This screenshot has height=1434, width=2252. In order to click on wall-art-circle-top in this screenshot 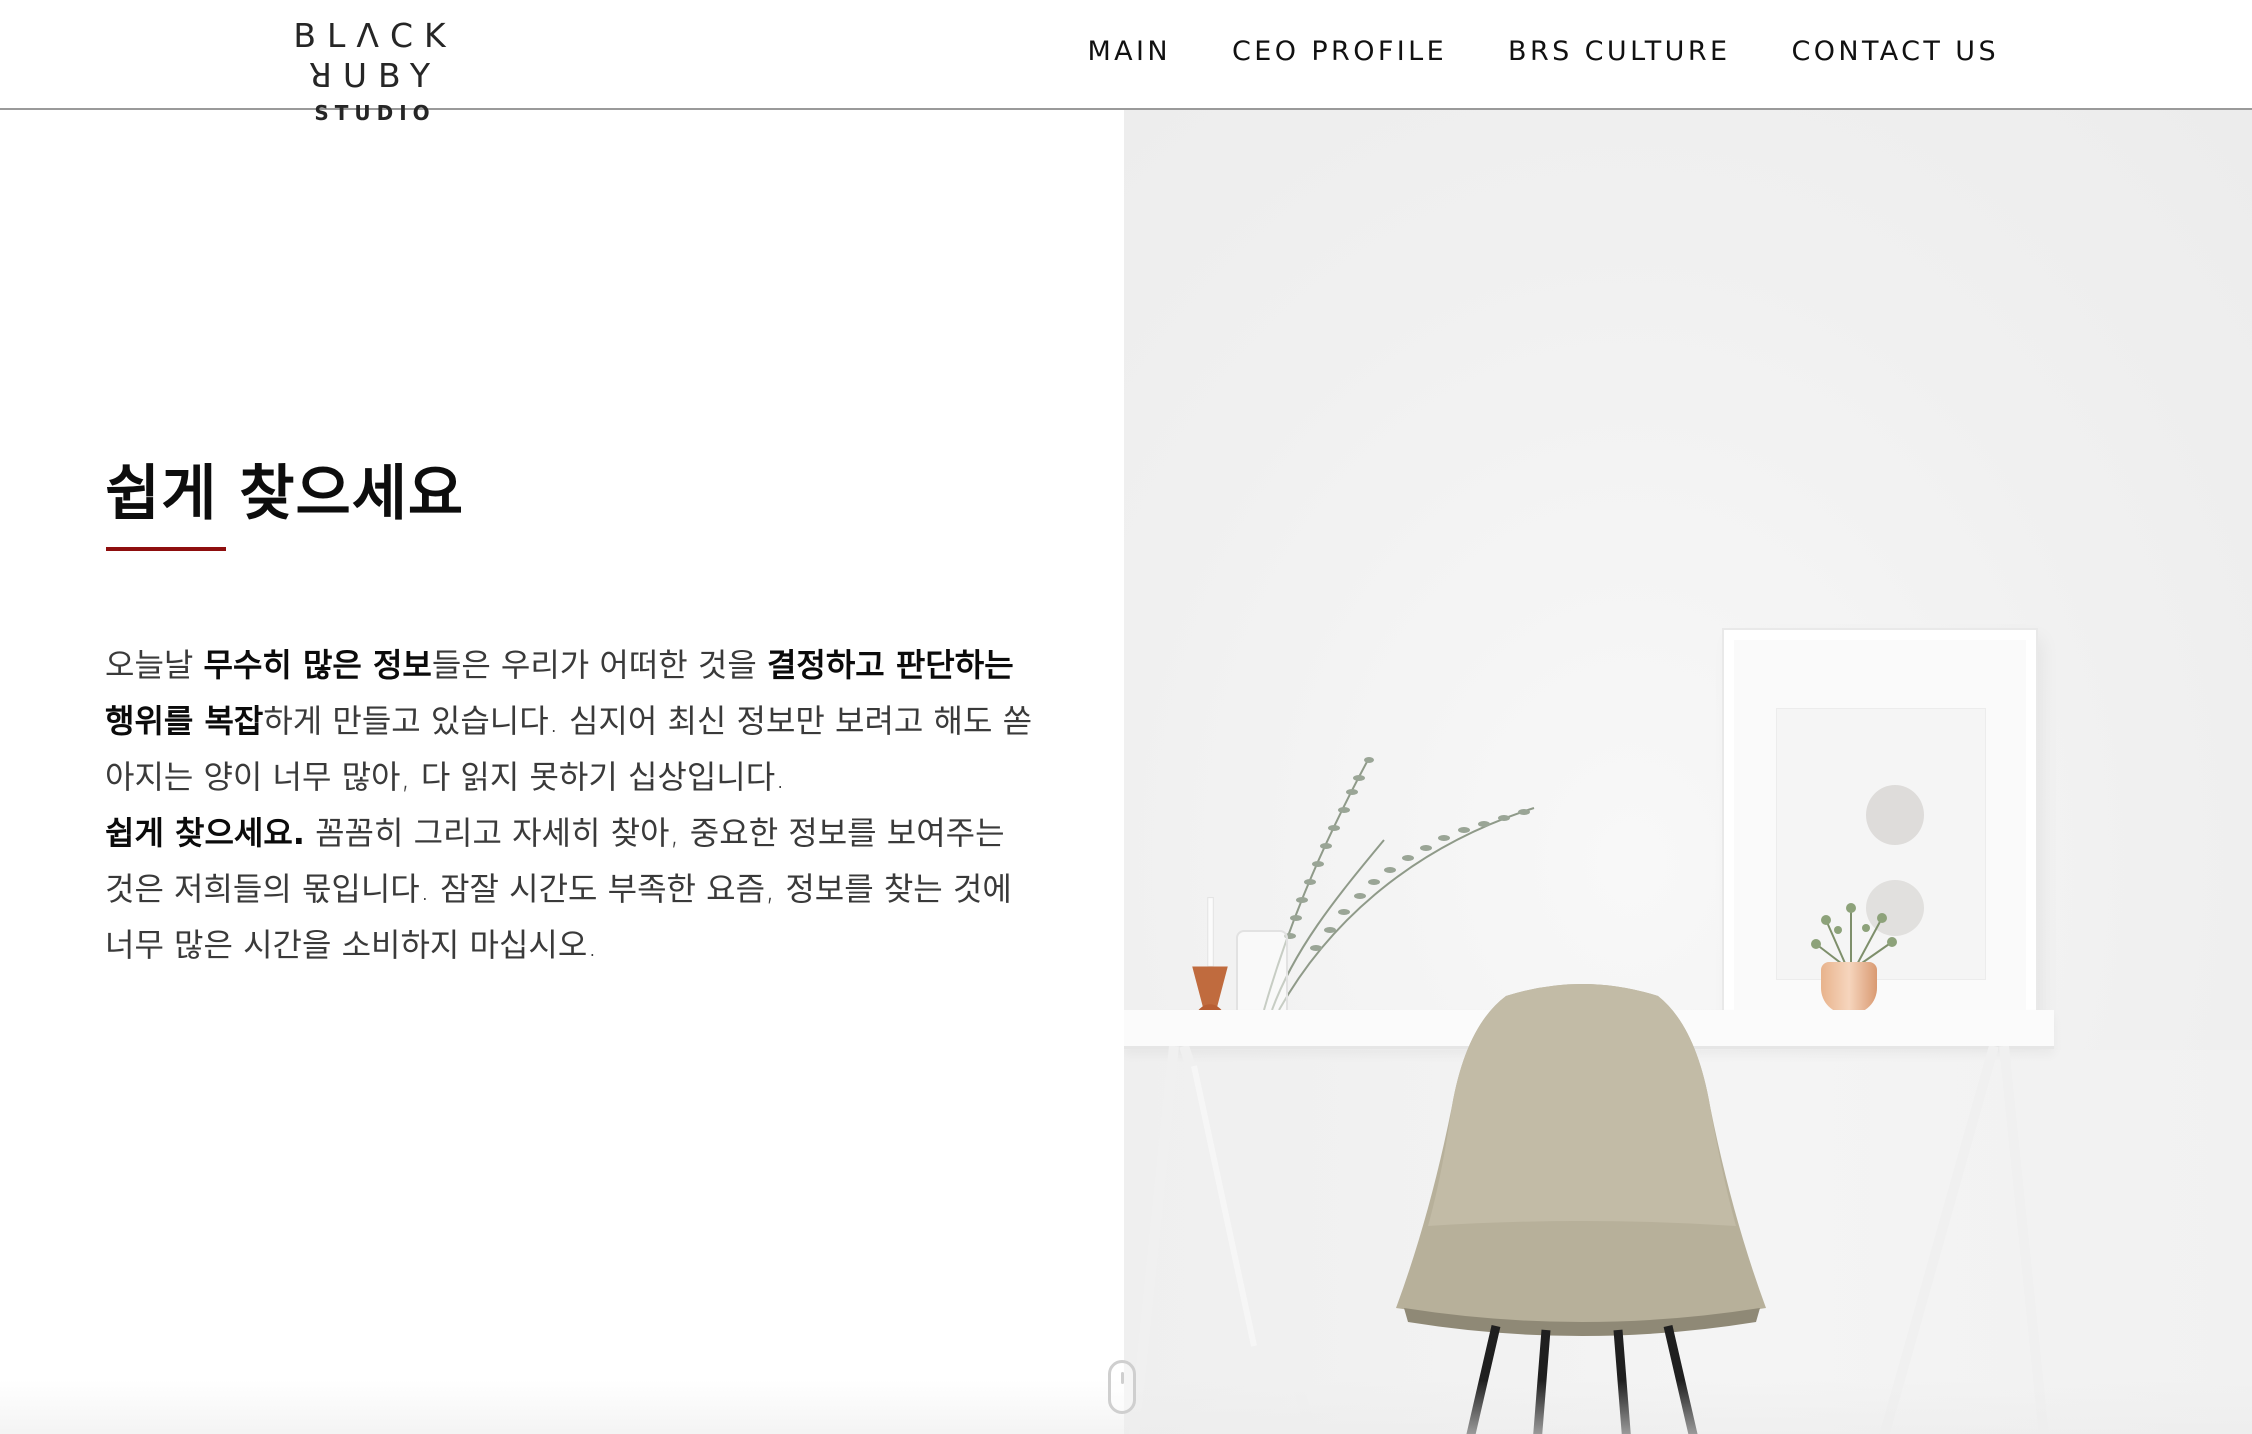, I will do `click(1895, 815)`.